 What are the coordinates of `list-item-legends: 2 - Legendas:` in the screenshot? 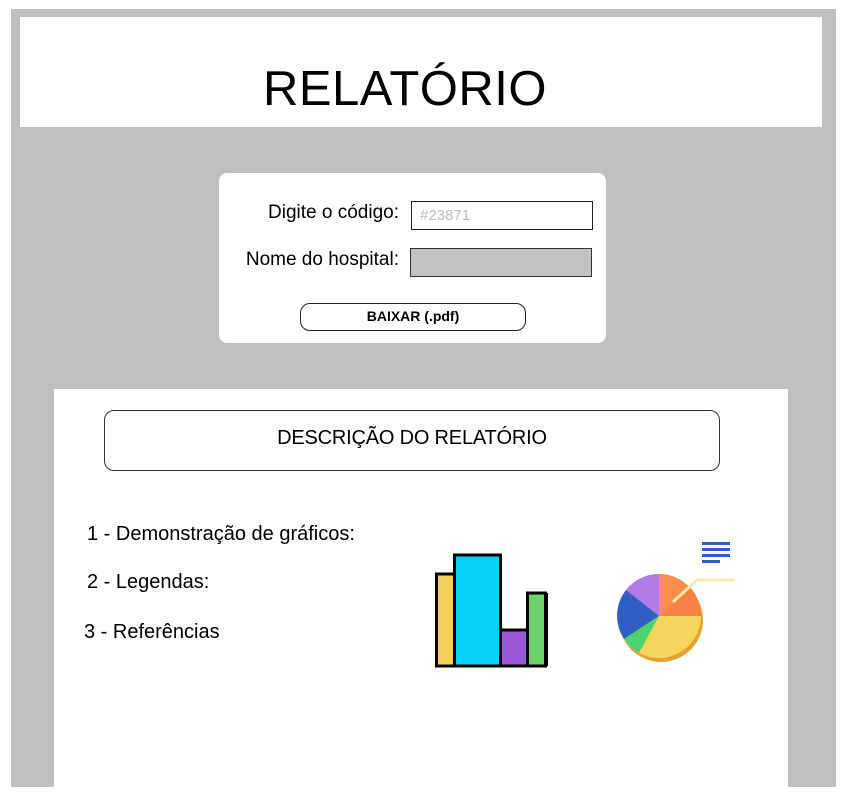 It's located at (148, 582).